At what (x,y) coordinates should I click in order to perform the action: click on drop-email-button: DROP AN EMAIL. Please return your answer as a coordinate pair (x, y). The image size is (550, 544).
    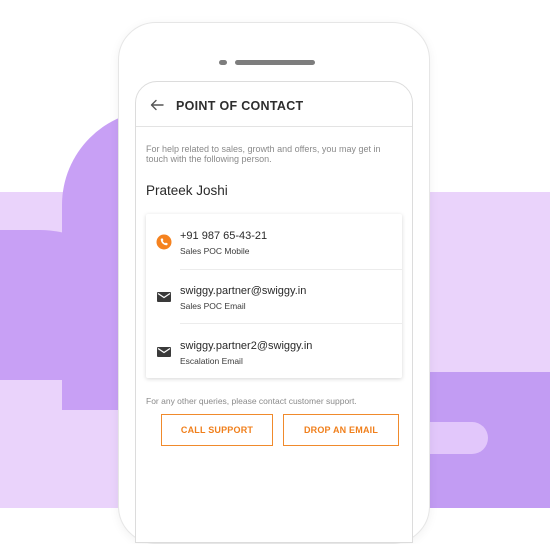
    Looking at the image, I should click on (341, 430).